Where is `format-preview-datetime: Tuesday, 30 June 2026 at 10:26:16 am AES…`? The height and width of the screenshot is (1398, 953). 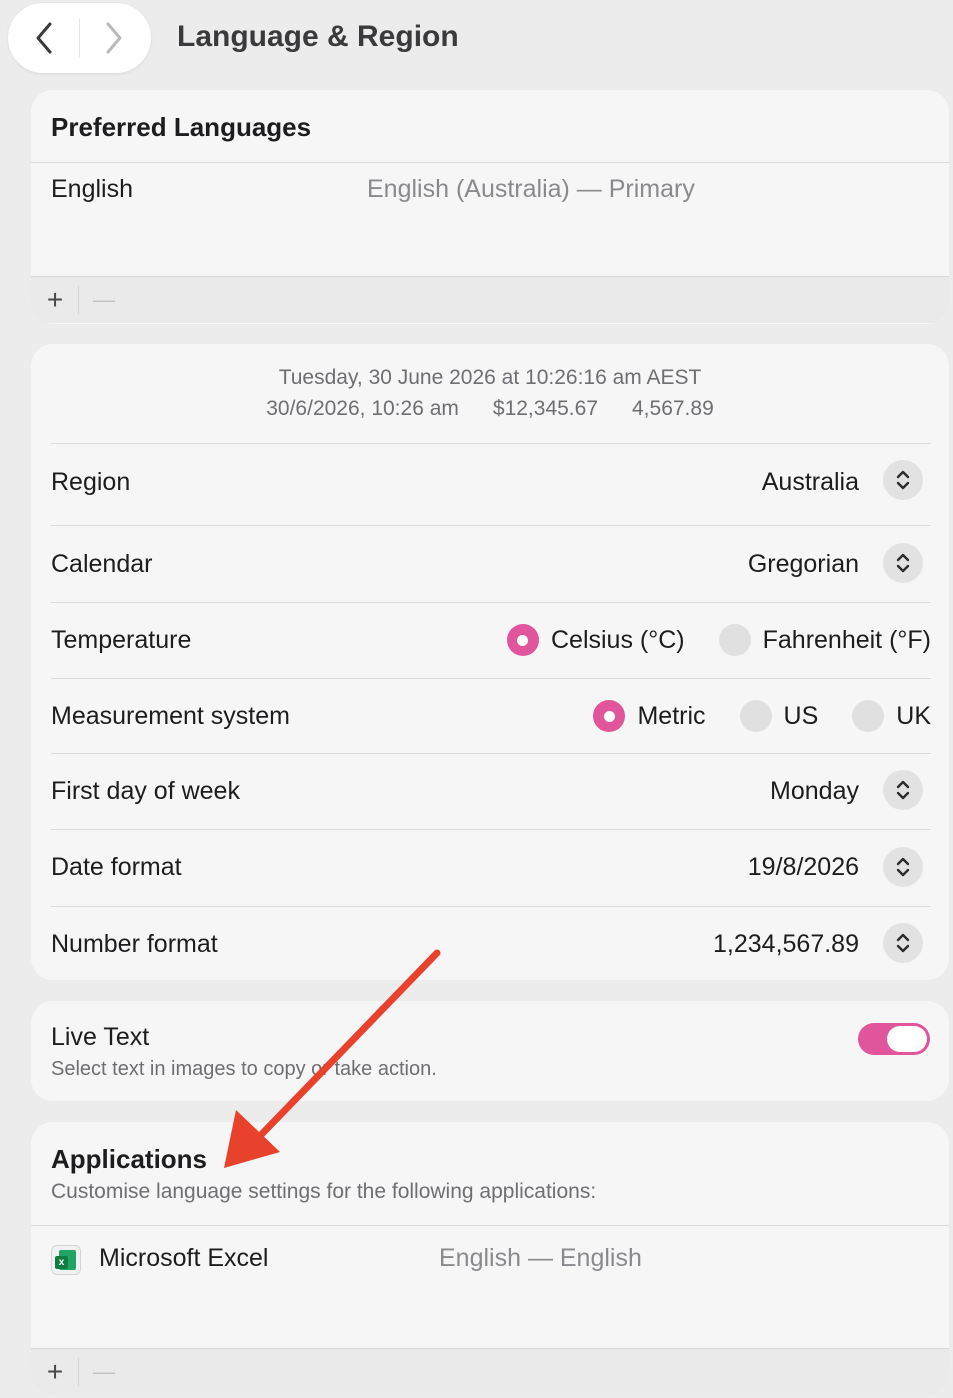 format-preview-datetime: Tuesday, 30 June 2026 at 10:26:16 am AES… is located at coordinates (490, 377).